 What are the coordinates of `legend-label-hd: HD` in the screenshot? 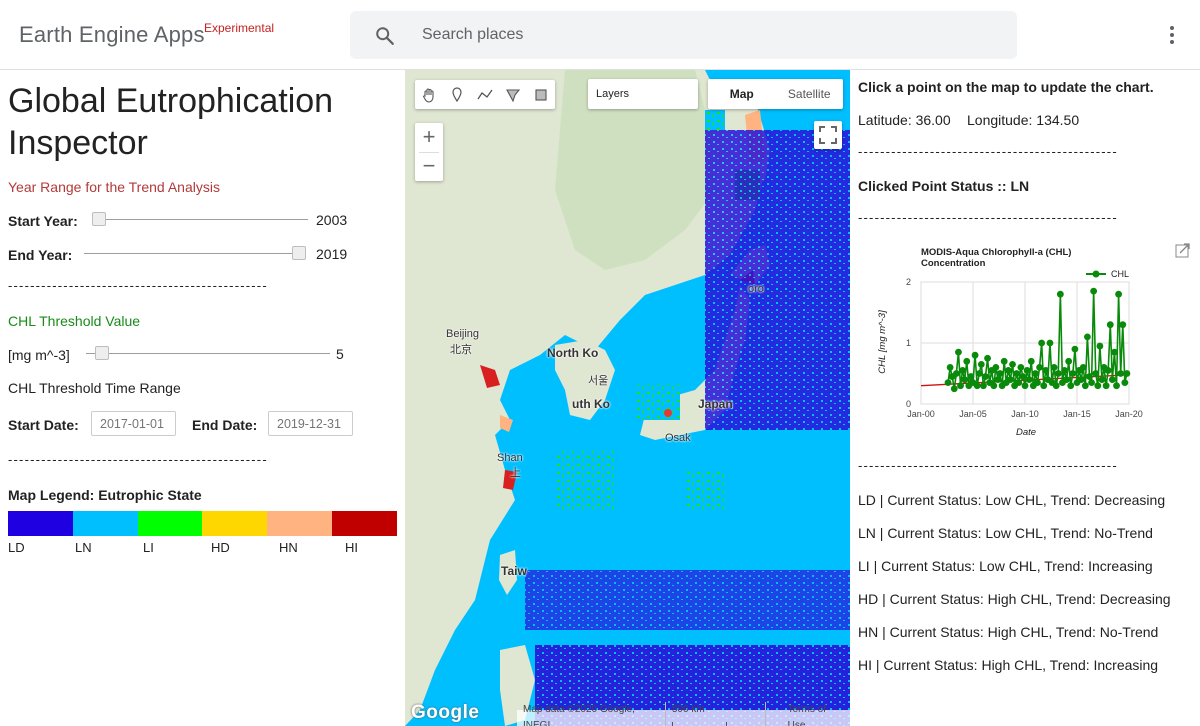 It's located at (220, 547).